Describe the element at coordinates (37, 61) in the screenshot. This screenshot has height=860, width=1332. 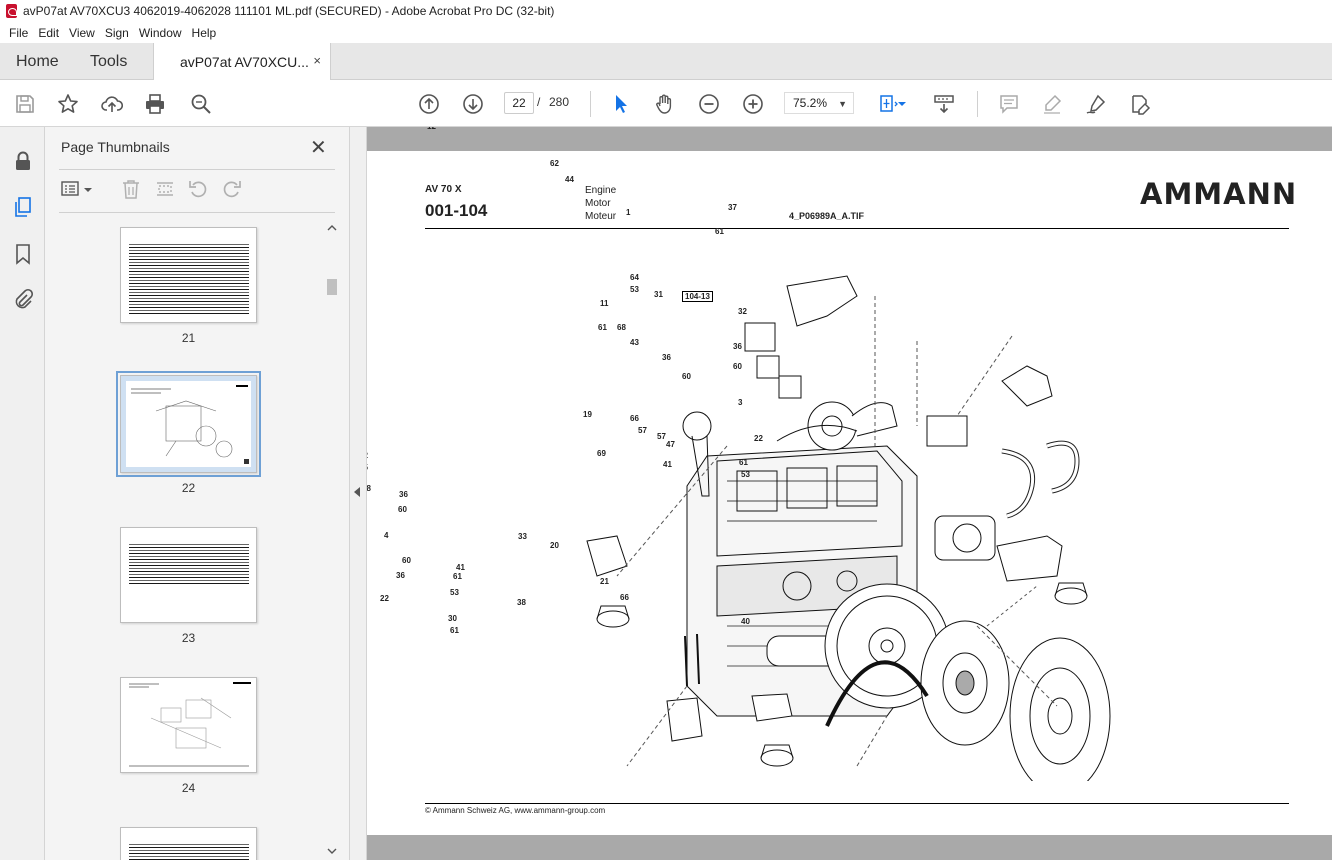
I see `tab-home: Home` at that location.